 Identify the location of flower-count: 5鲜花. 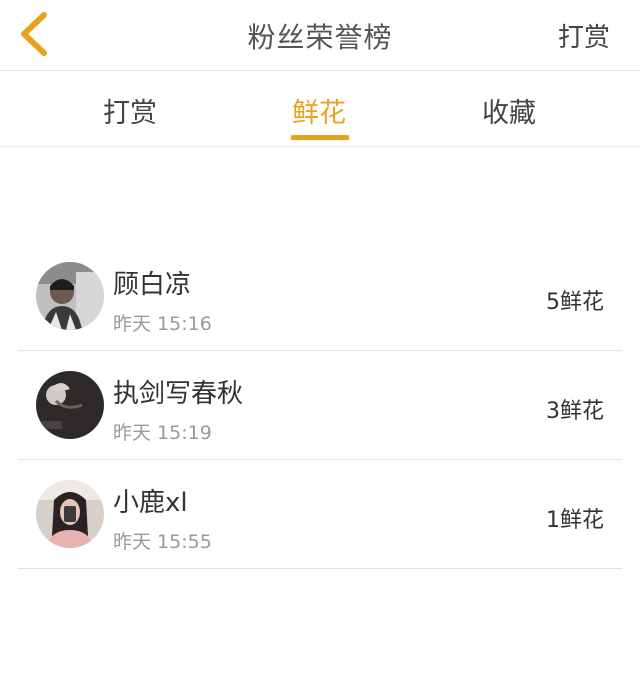
(575, 302).